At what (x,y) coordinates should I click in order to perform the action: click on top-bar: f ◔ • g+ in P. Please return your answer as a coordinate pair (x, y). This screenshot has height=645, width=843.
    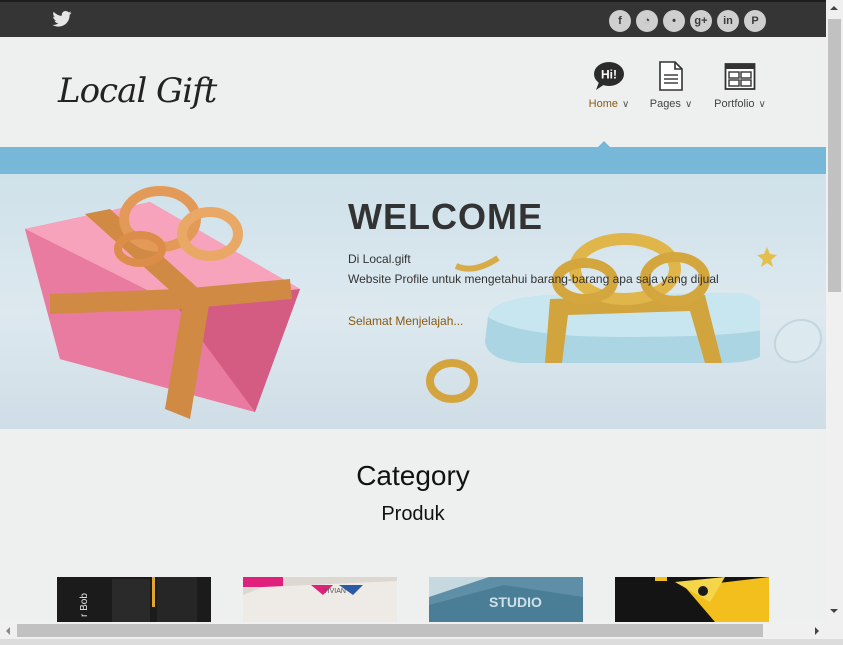
    Looking at the image, I should click on (413, 18).